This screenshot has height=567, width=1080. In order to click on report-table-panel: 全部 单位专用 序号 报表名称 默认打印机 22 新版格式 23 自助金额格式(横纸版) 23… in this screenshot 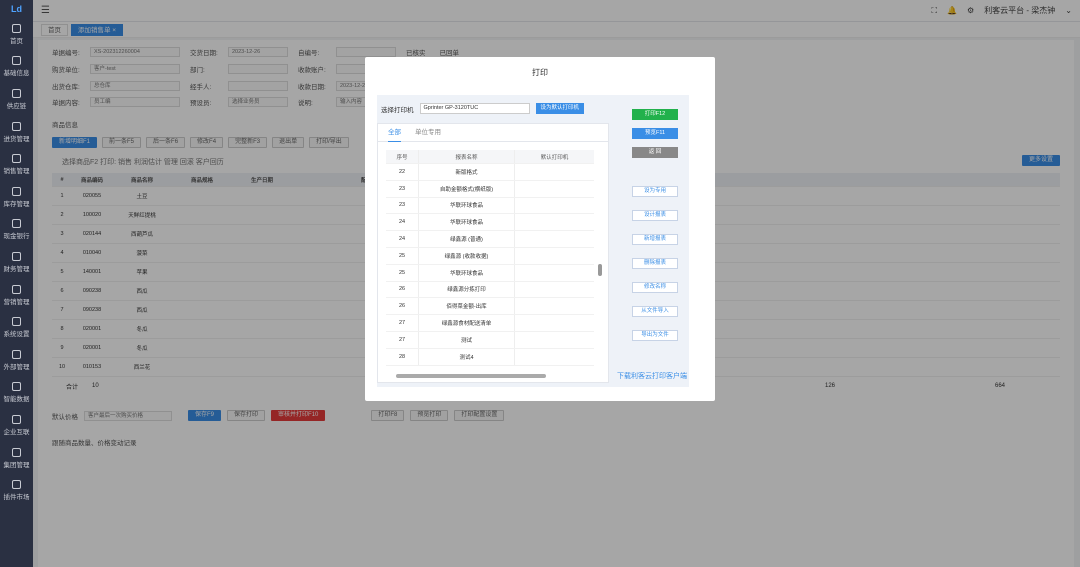, I will do `click(493, 253)`.